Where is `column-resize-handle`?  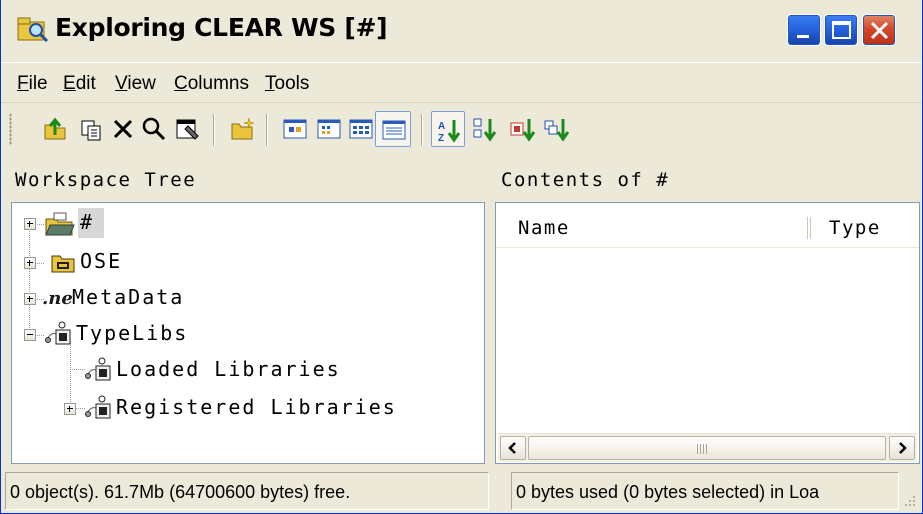
column-resize-handle is located at coordinates (809, 228).